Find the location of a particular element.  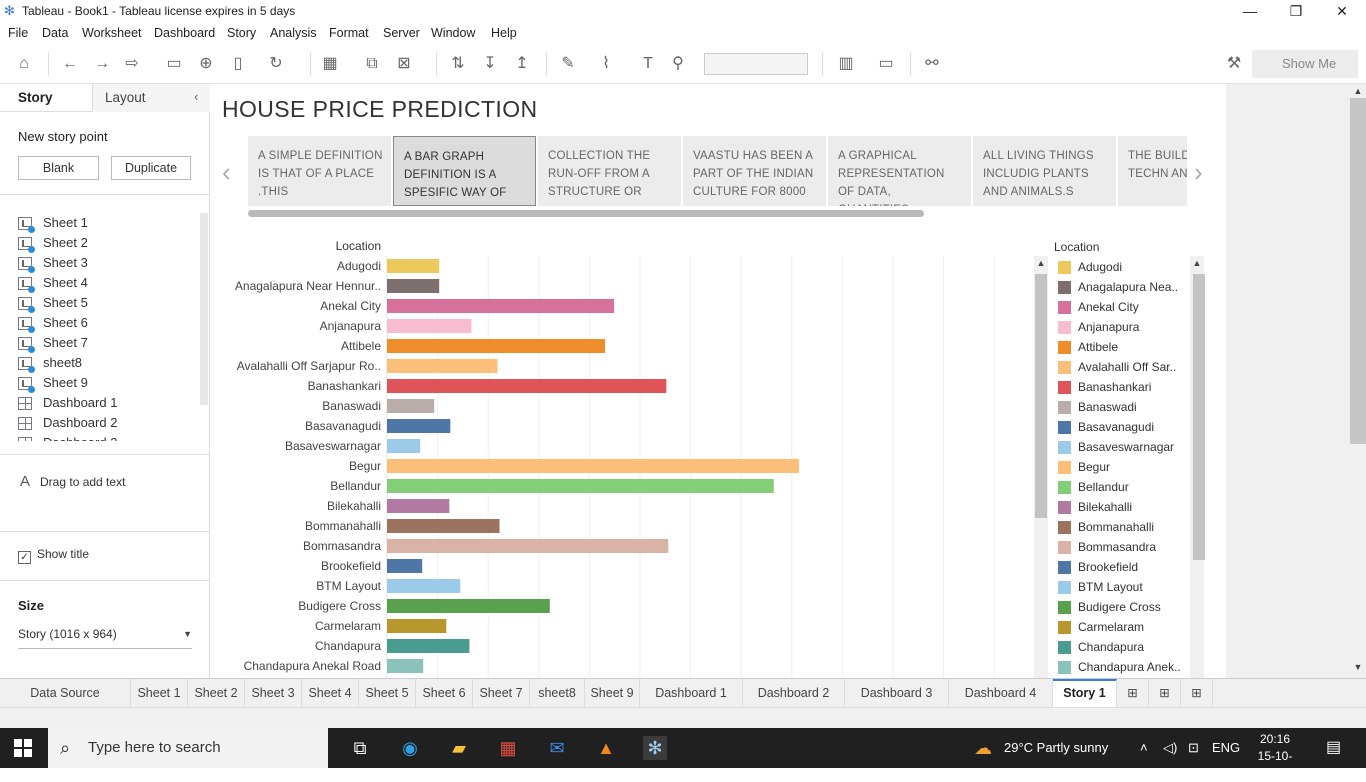

sort-descending-icon: ↥ is located at coordinates (522, 64).